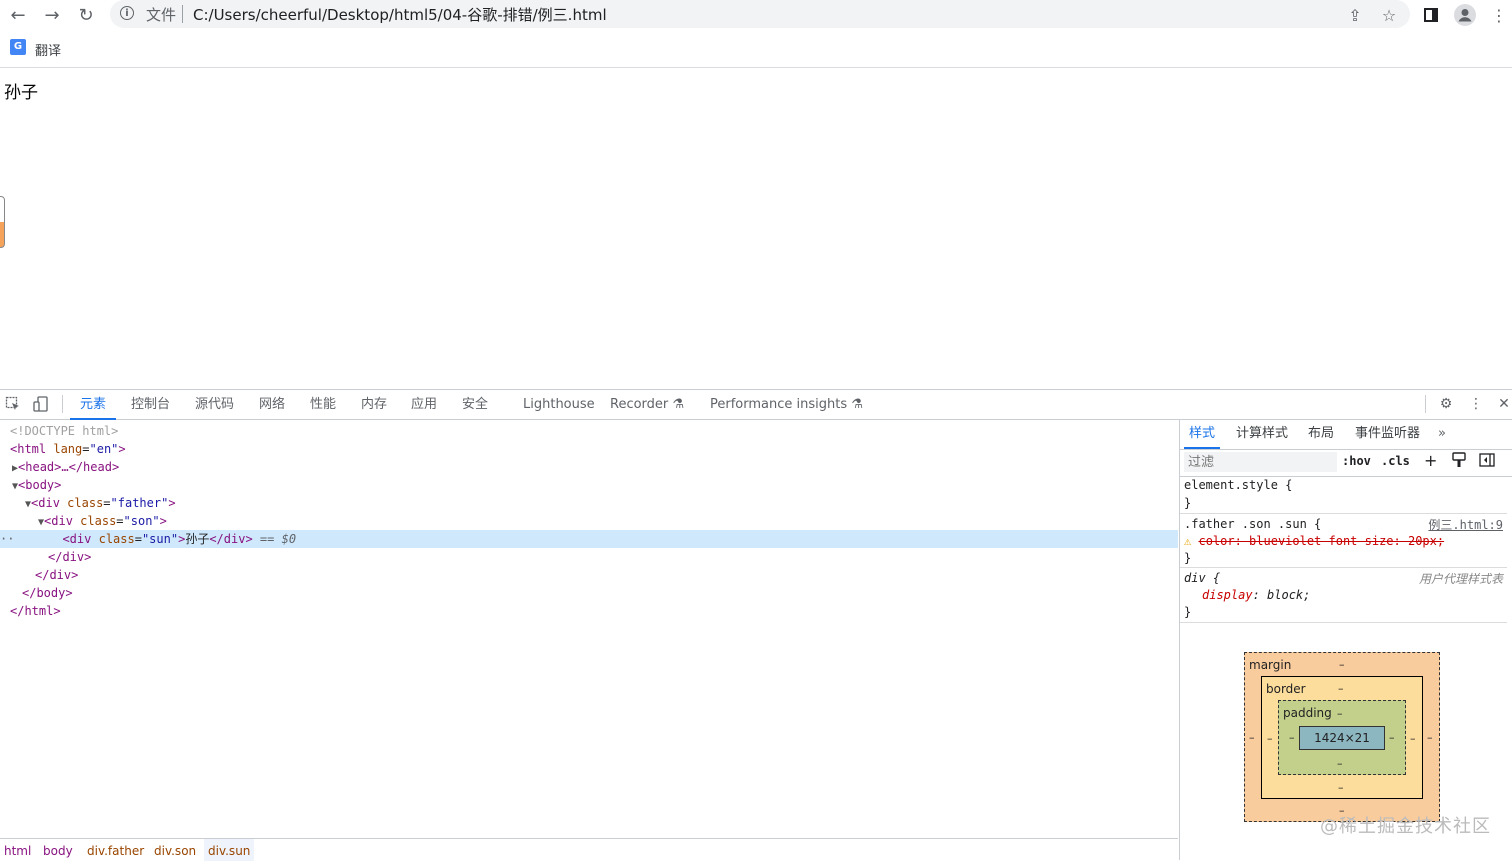  I want to click on tree-node-head: ▶<head>…</head>, so click(589, 467).